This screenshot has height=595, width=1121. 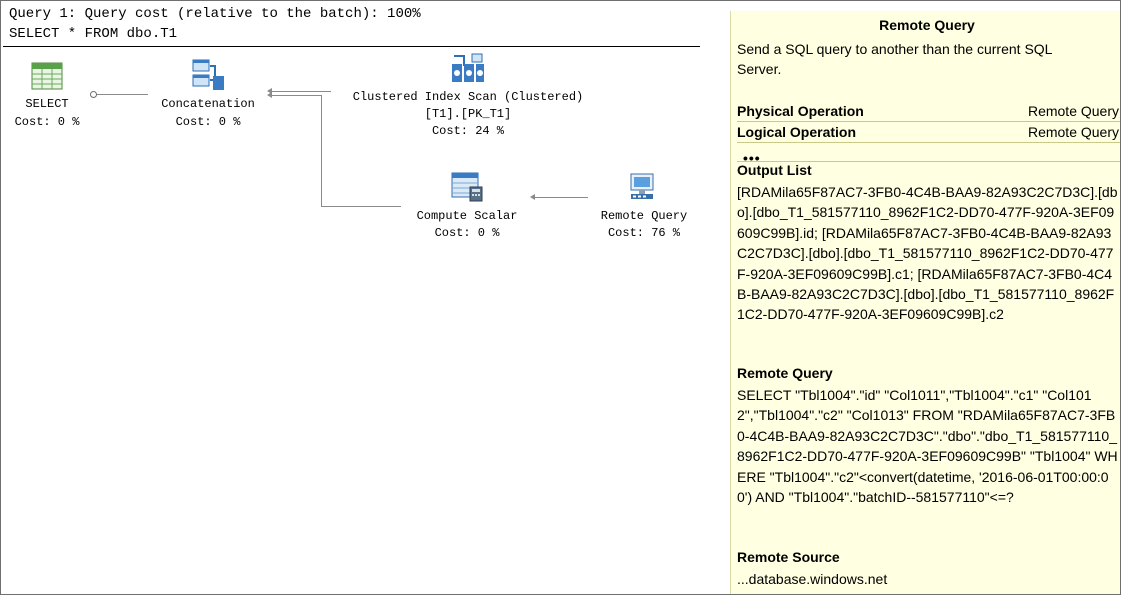 I want to click on node-label: Concatenation, so click(x=208, y=104).